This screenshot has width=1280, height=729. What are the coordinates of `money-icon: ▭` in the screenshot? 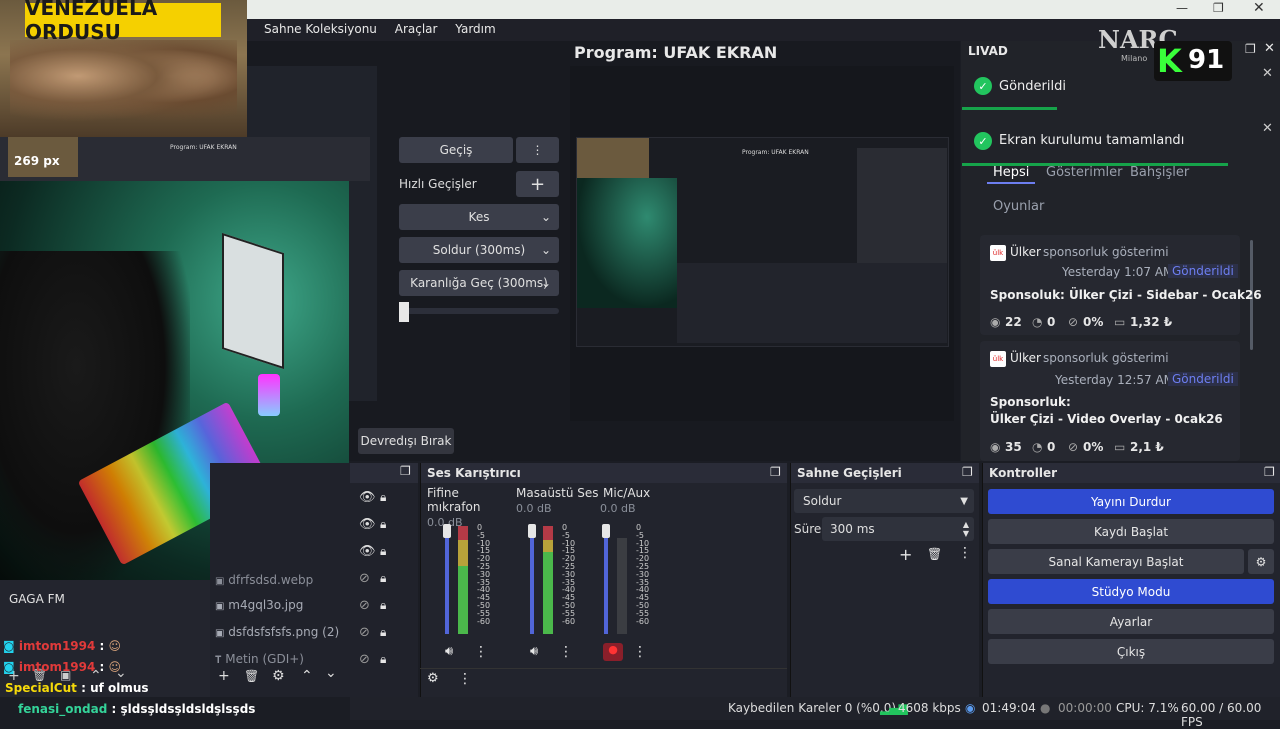 It's located at (1120, 447).